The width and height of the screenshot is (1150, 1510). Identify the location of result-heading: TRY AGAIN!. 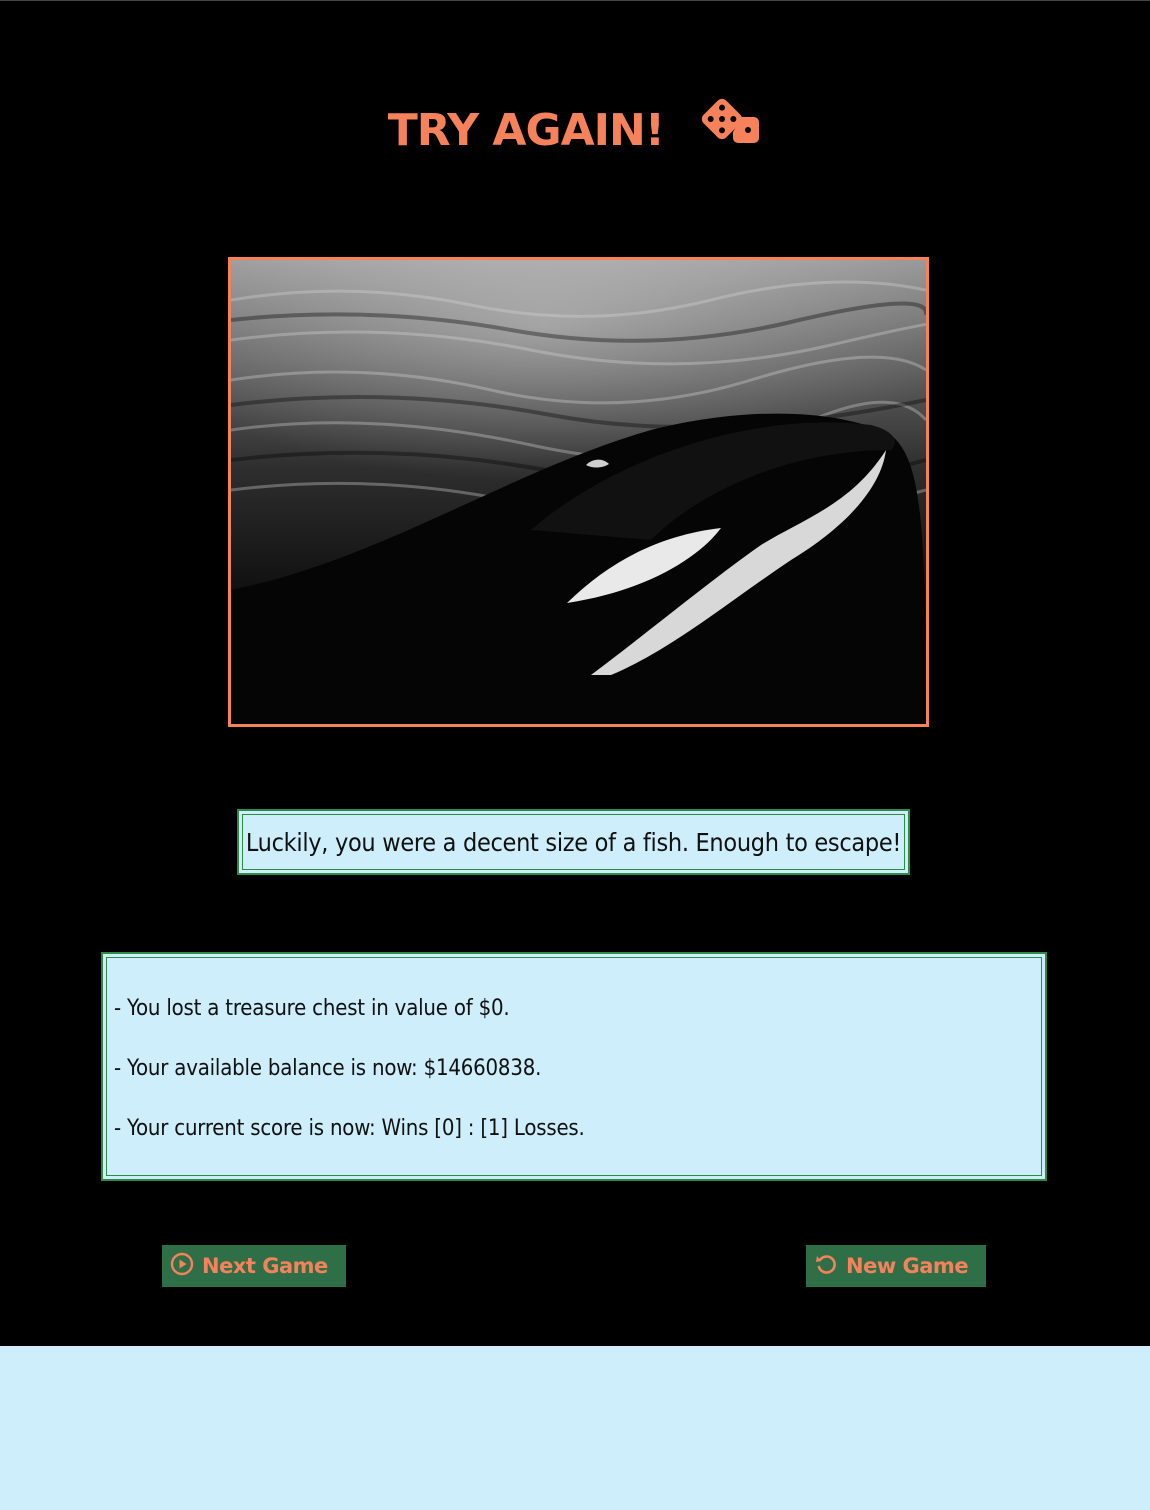
(575, 130).